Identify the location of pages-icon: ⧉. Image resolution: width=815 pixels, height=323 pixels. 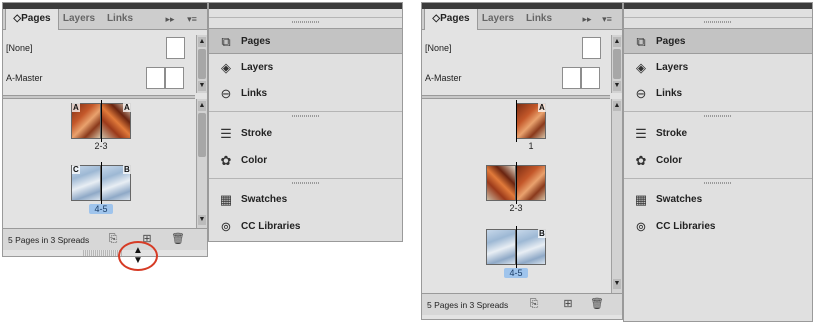
(641, 41).